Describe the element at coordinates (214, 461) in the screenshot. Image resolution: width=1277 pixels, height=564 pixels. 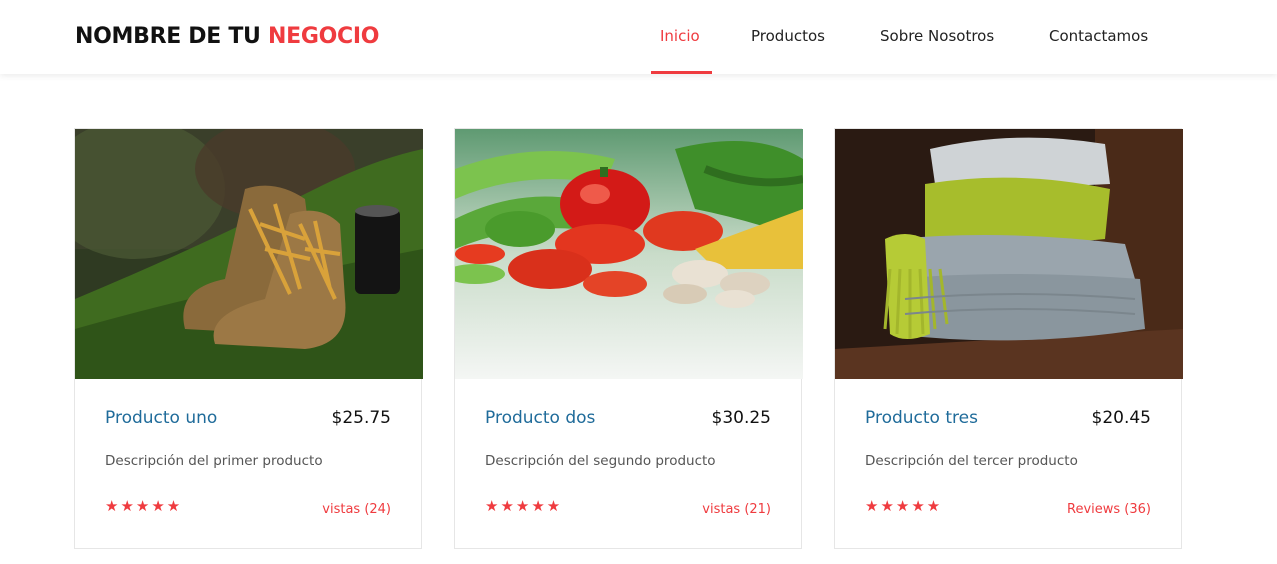
I see `product-description: Descripción del primer producto` at that location.